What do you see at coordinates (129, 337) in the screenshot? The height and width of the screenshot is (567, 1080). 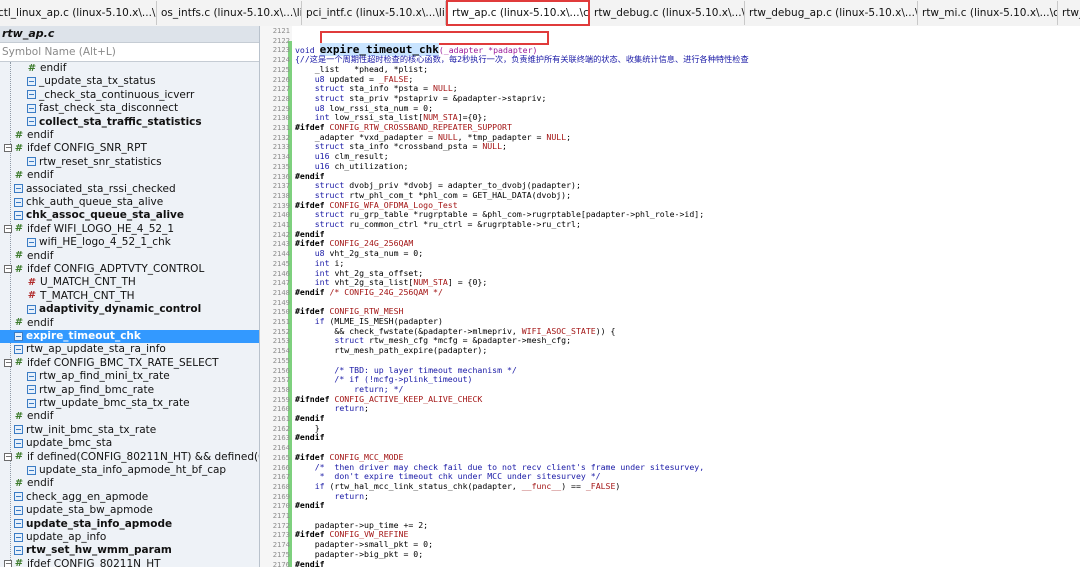 I see `symbol-item-selected: expire_timeout_chk` at bounding box center [129, 337].